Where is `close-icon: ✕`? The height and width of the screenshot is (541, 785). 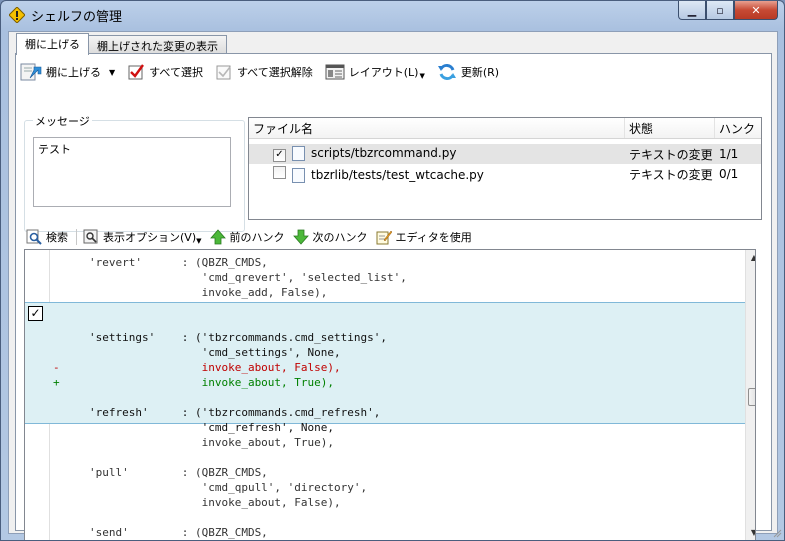 close-icon: ✕ is located at coordinates (756, 10).